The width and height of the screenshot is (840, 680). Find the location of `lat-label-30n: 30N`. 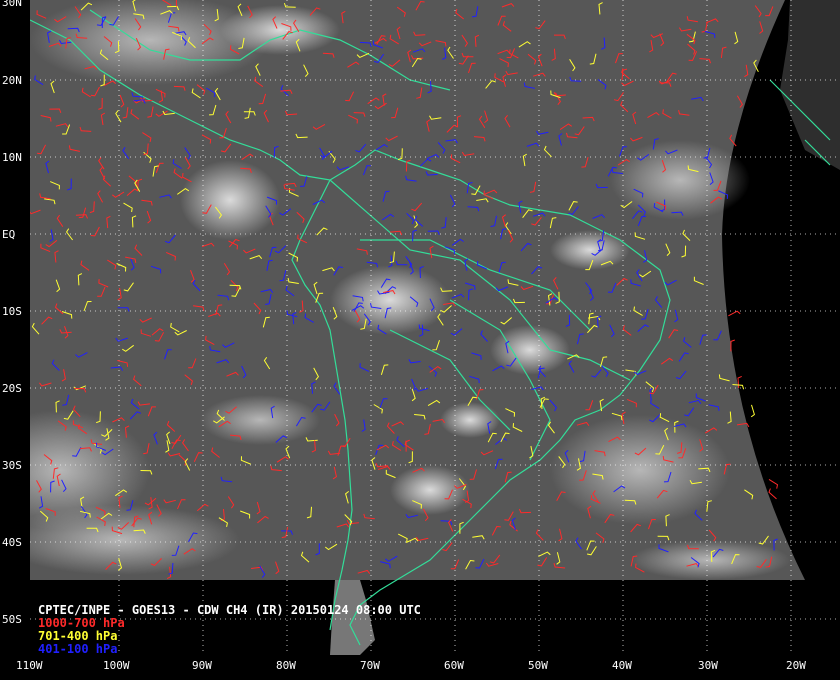

lat-label-30n: 30N is located at coordinates (12, 4).